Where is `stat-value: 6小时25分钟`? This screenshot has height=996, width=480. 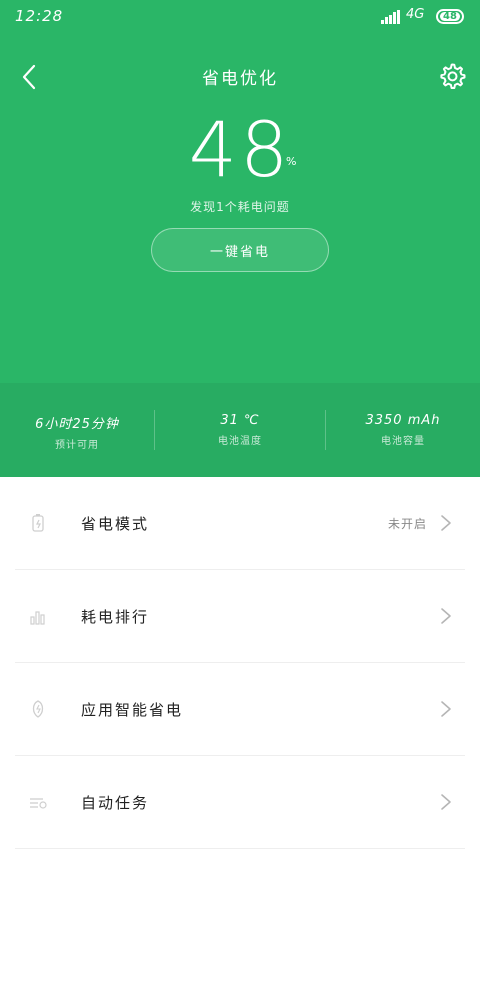
stat-value: 6小时25分钟 is located at coordinates (77, 424).